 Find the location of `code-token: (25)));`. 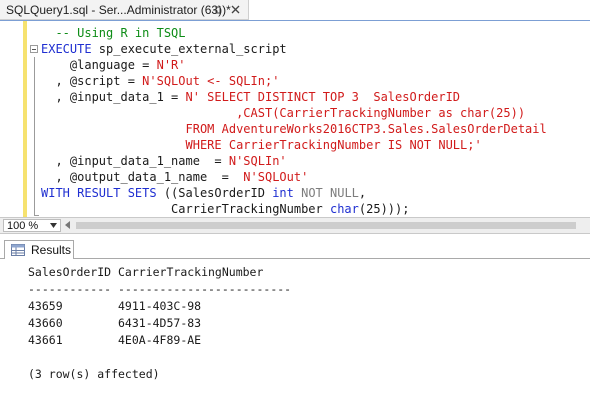

code-token: (25))); is located at coordinates (384, 209).